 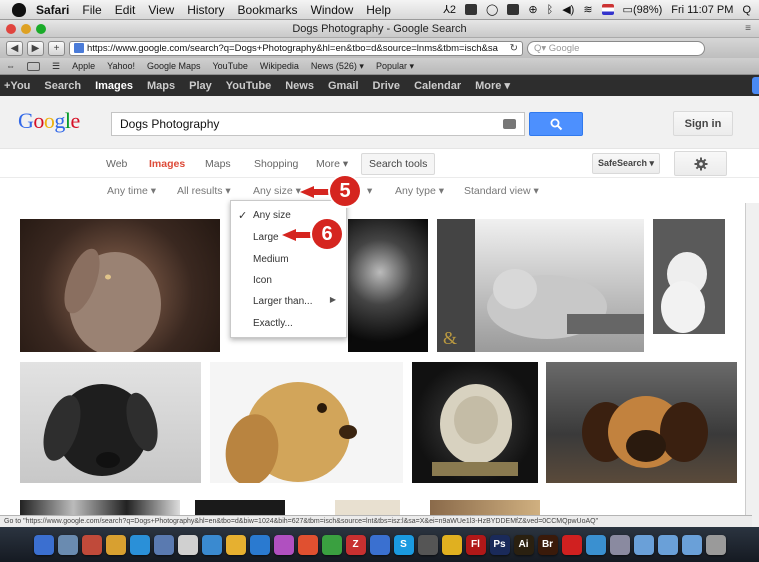 I want to click on filter-all-results: All results ▾, so click(x=204, y=191).